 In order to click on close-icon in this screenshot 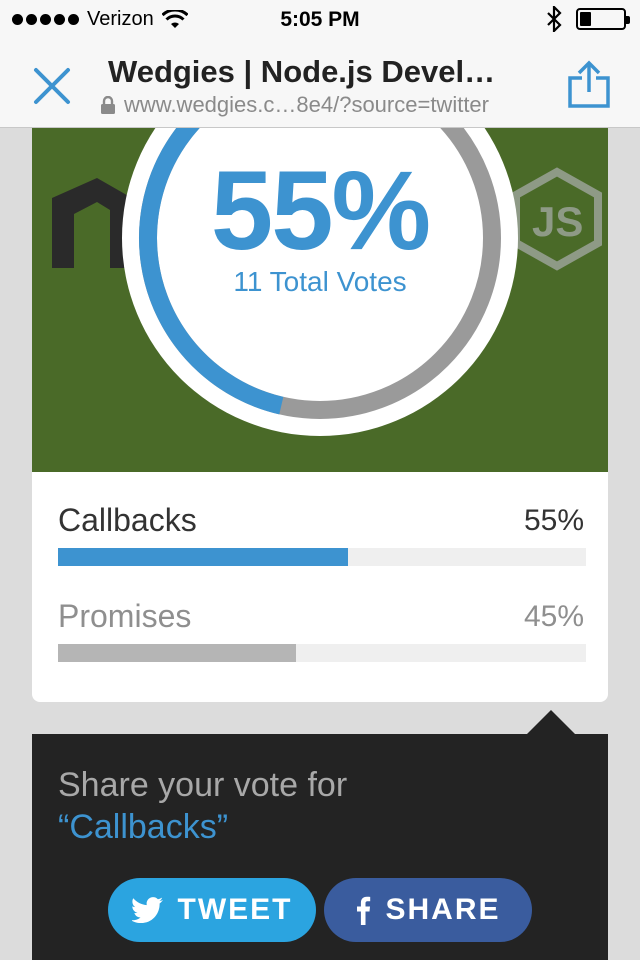, I will do `click(52, 86)`.